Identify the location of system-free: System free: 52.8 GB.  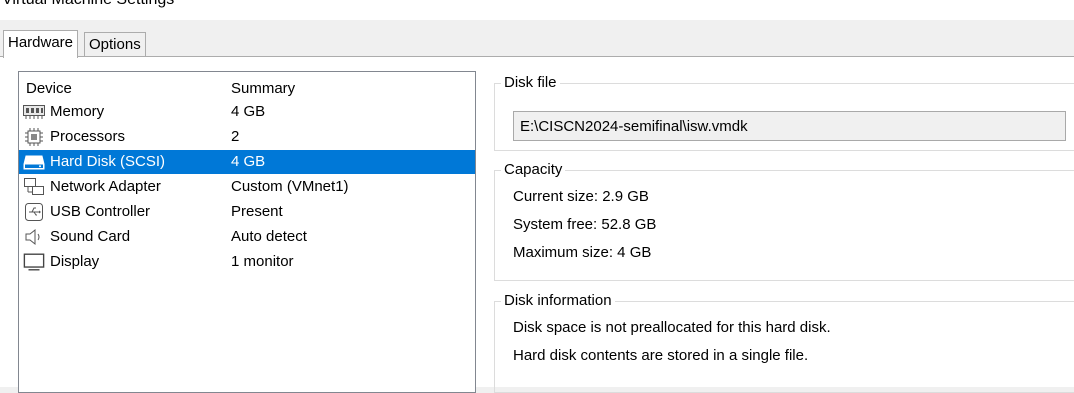
(585, 224).